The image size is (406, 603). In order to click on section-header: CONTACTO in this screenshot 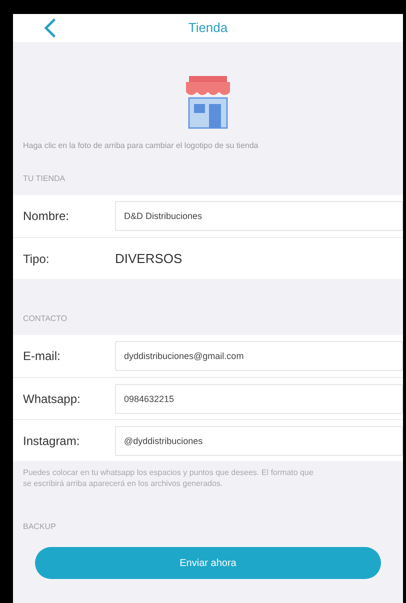, I will do `click(45, 318)`.